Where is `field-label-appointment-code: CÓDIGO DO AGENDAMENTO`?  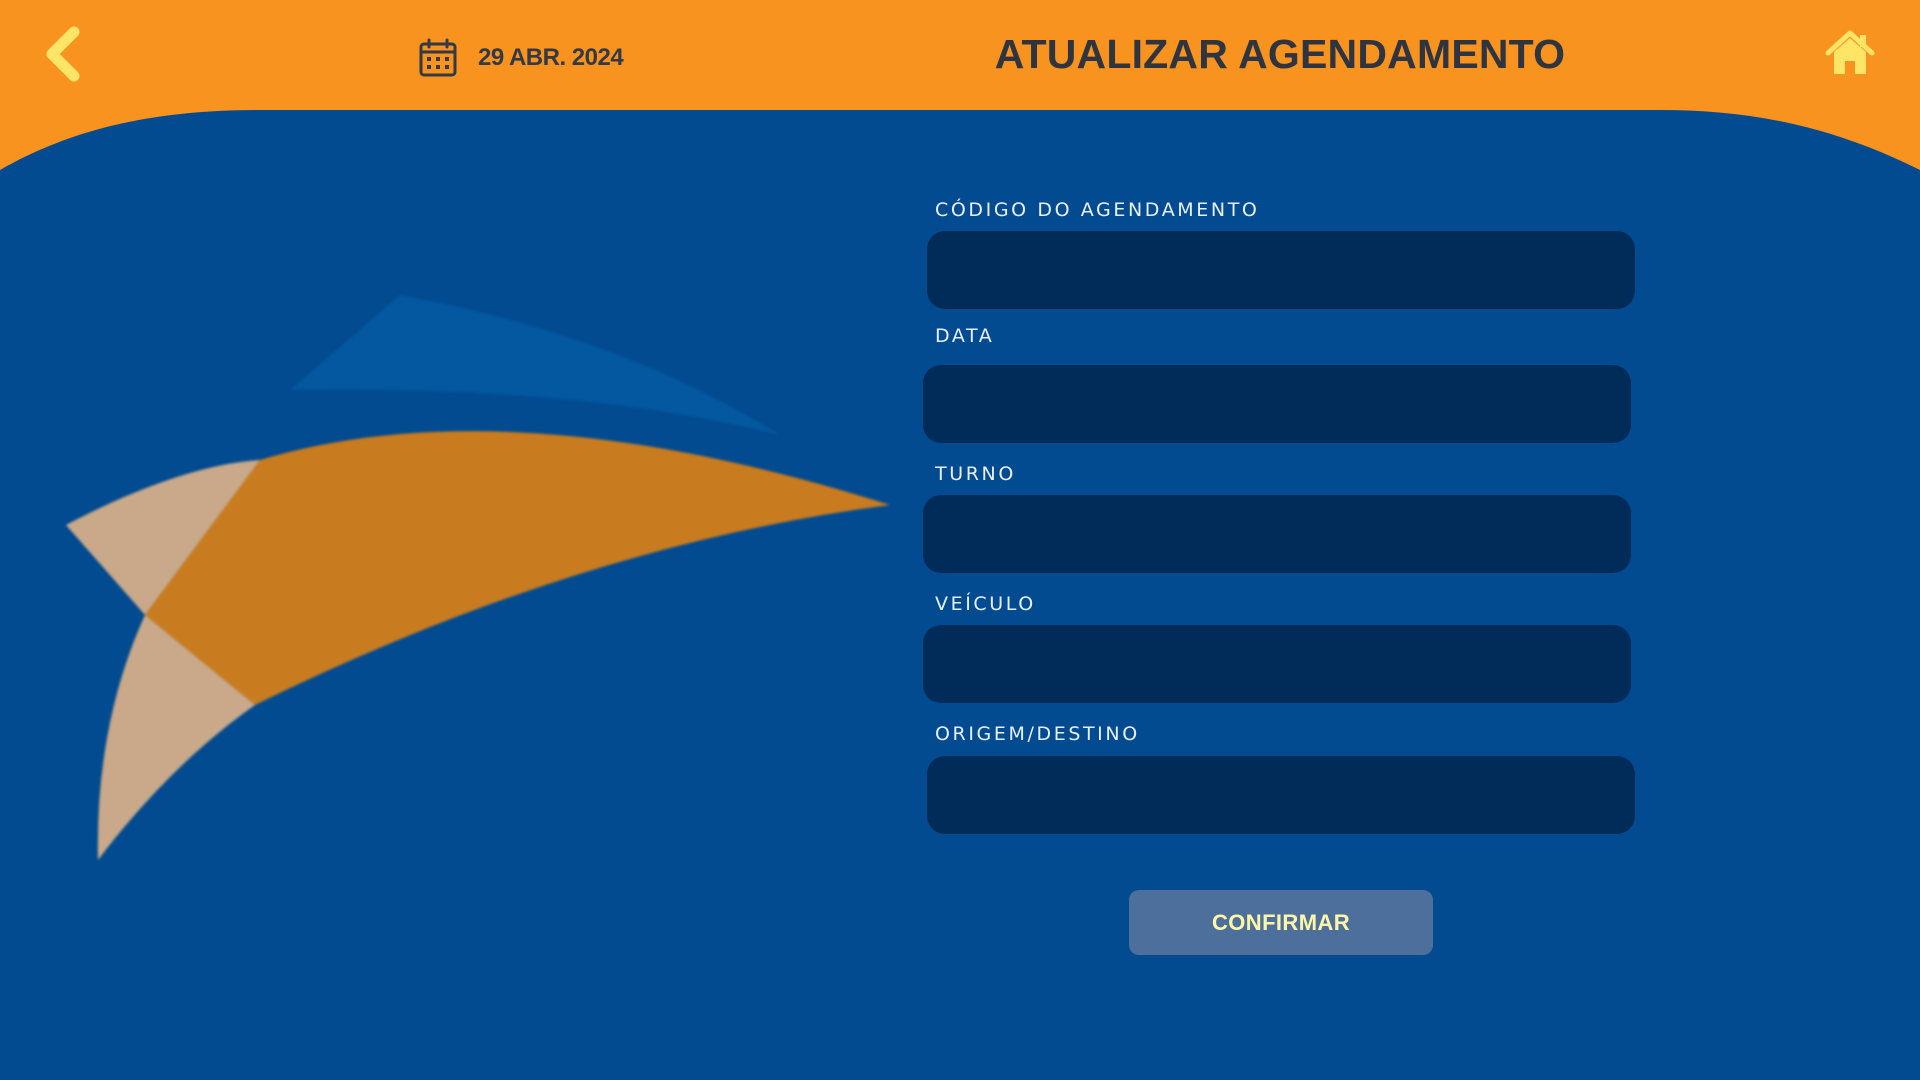 field-label-appointment-code: CÓDIGO DO AGENDAMENTO is located at coordinates (1097, 210).